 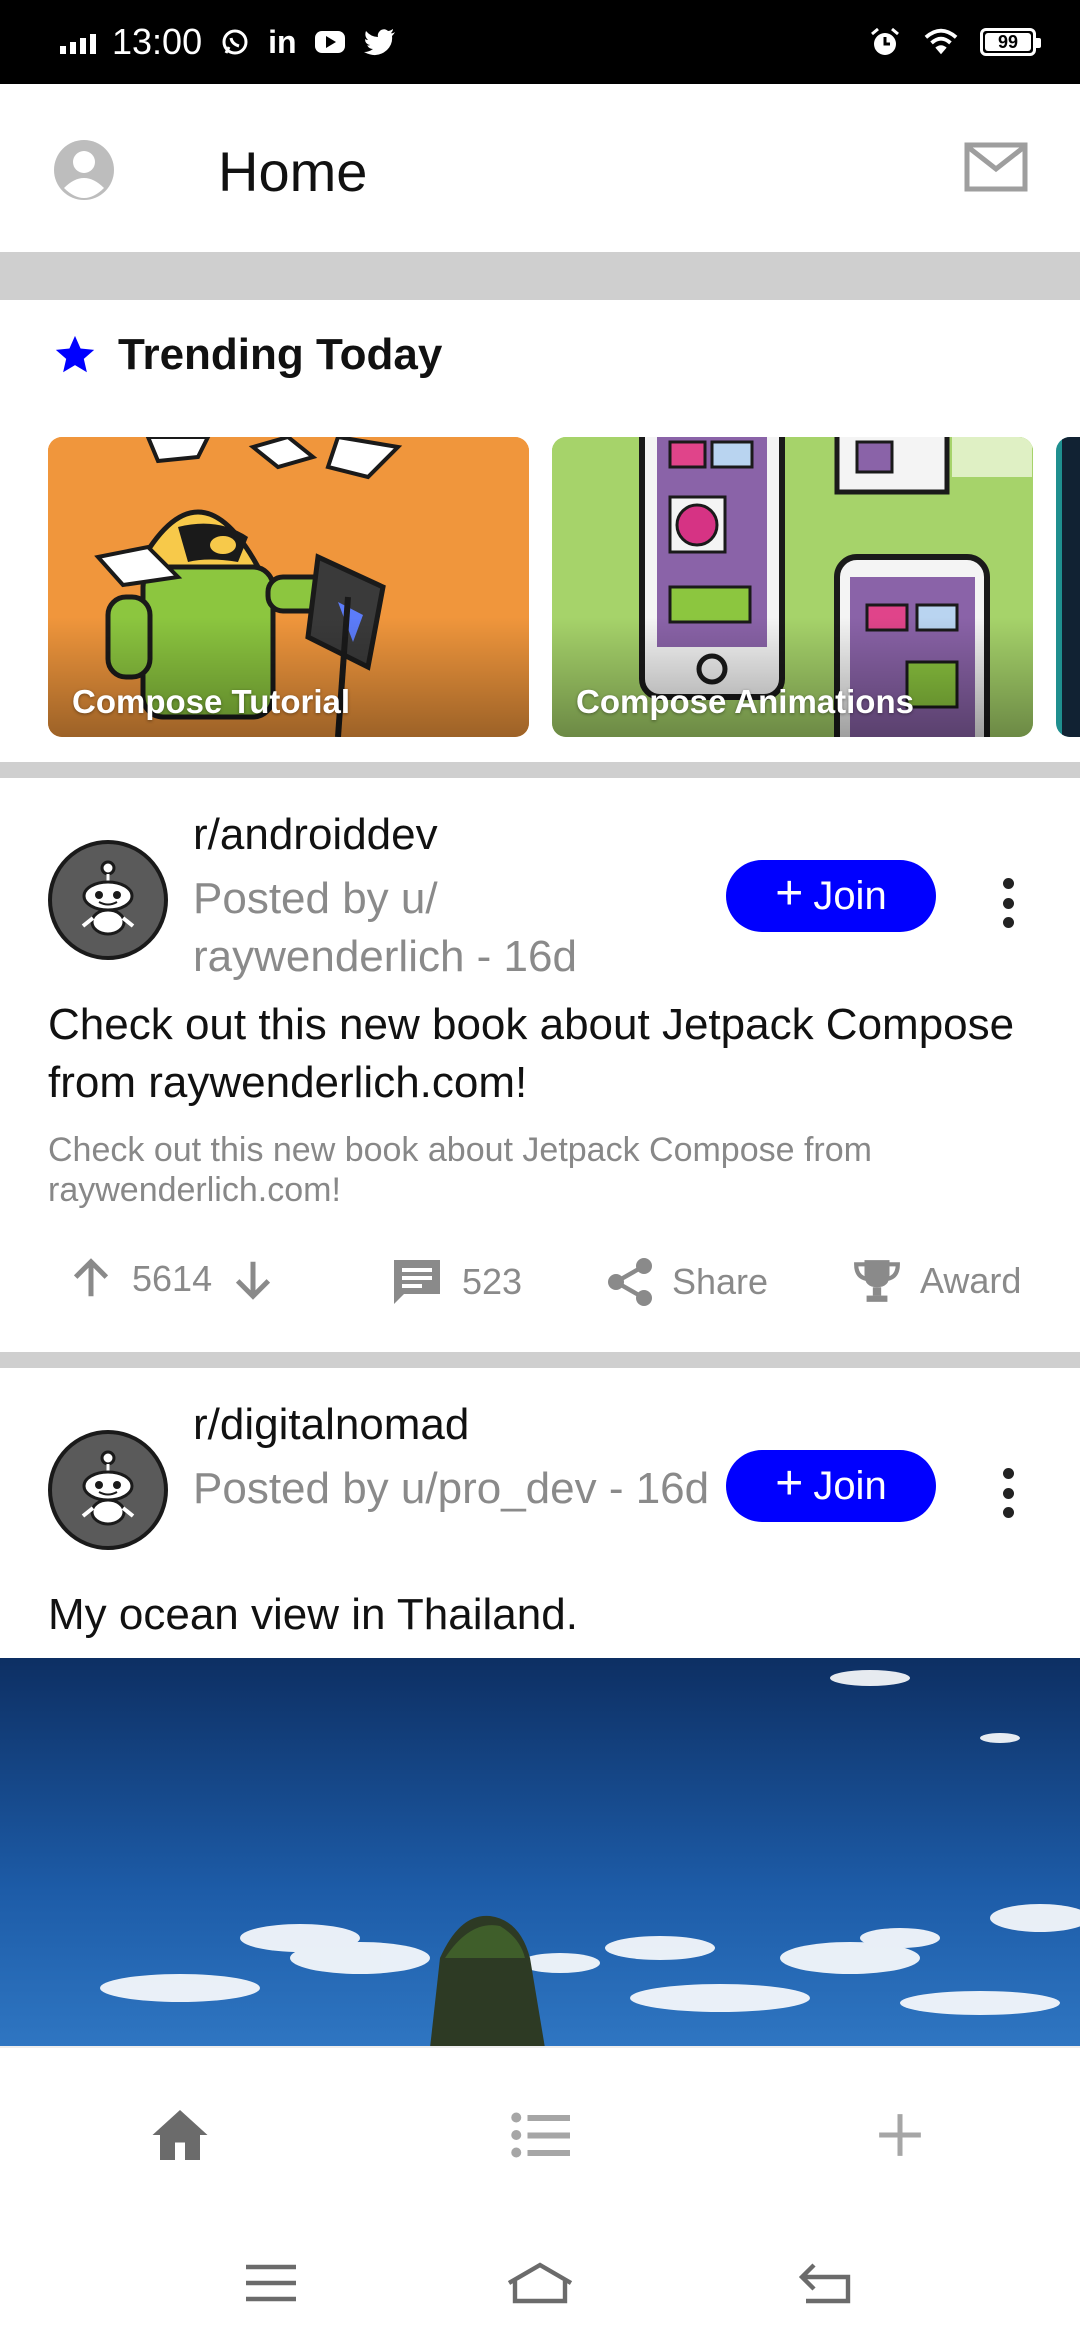 What do you see at coordinates (720, 1281) in the screenshot?
I see `share-label: Share` at bounding box center [720, 1281].